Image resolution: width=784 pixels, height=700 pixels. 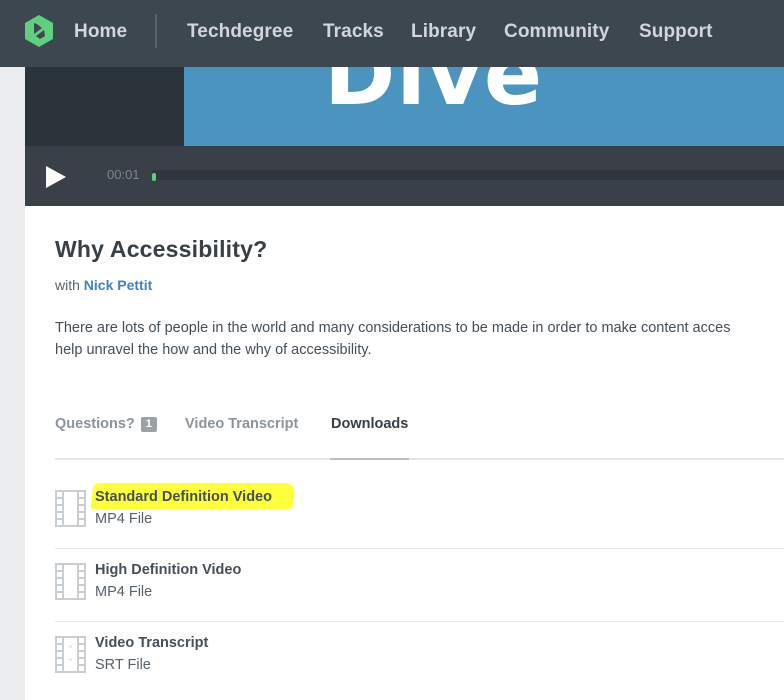 I want to click on video-frame: Dive, so click(x=484, y=106).